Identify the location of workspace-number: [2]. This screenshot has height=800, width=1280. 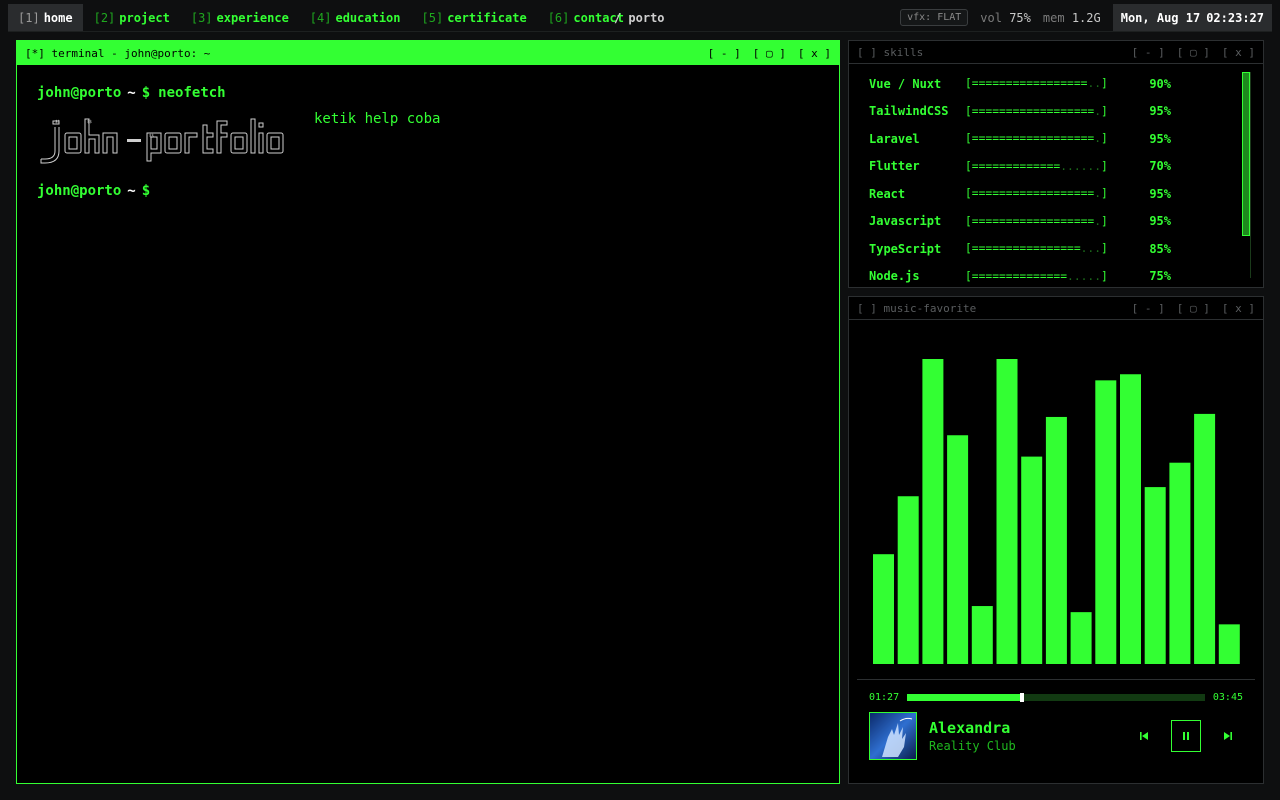
(104, 17).